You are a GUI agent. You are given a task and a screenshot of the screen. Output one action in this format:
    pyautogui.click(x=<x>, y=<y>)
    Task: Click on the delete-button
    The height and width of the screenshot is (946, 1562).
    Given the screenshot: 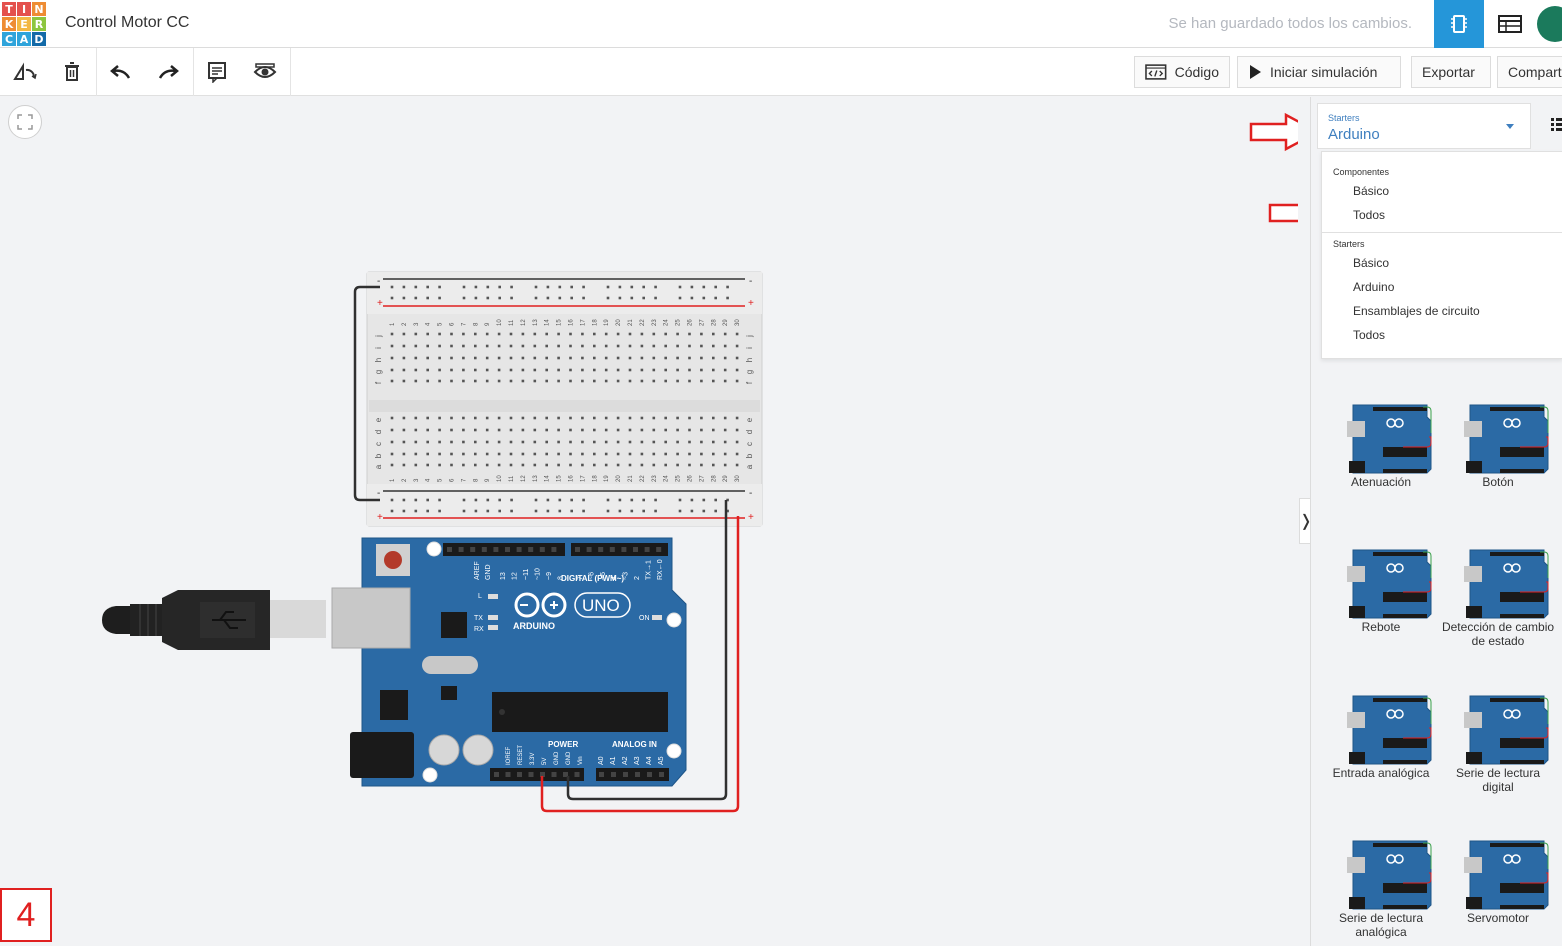 What is the action you would take?
    pyautogui.click(x=72, y=72)
    